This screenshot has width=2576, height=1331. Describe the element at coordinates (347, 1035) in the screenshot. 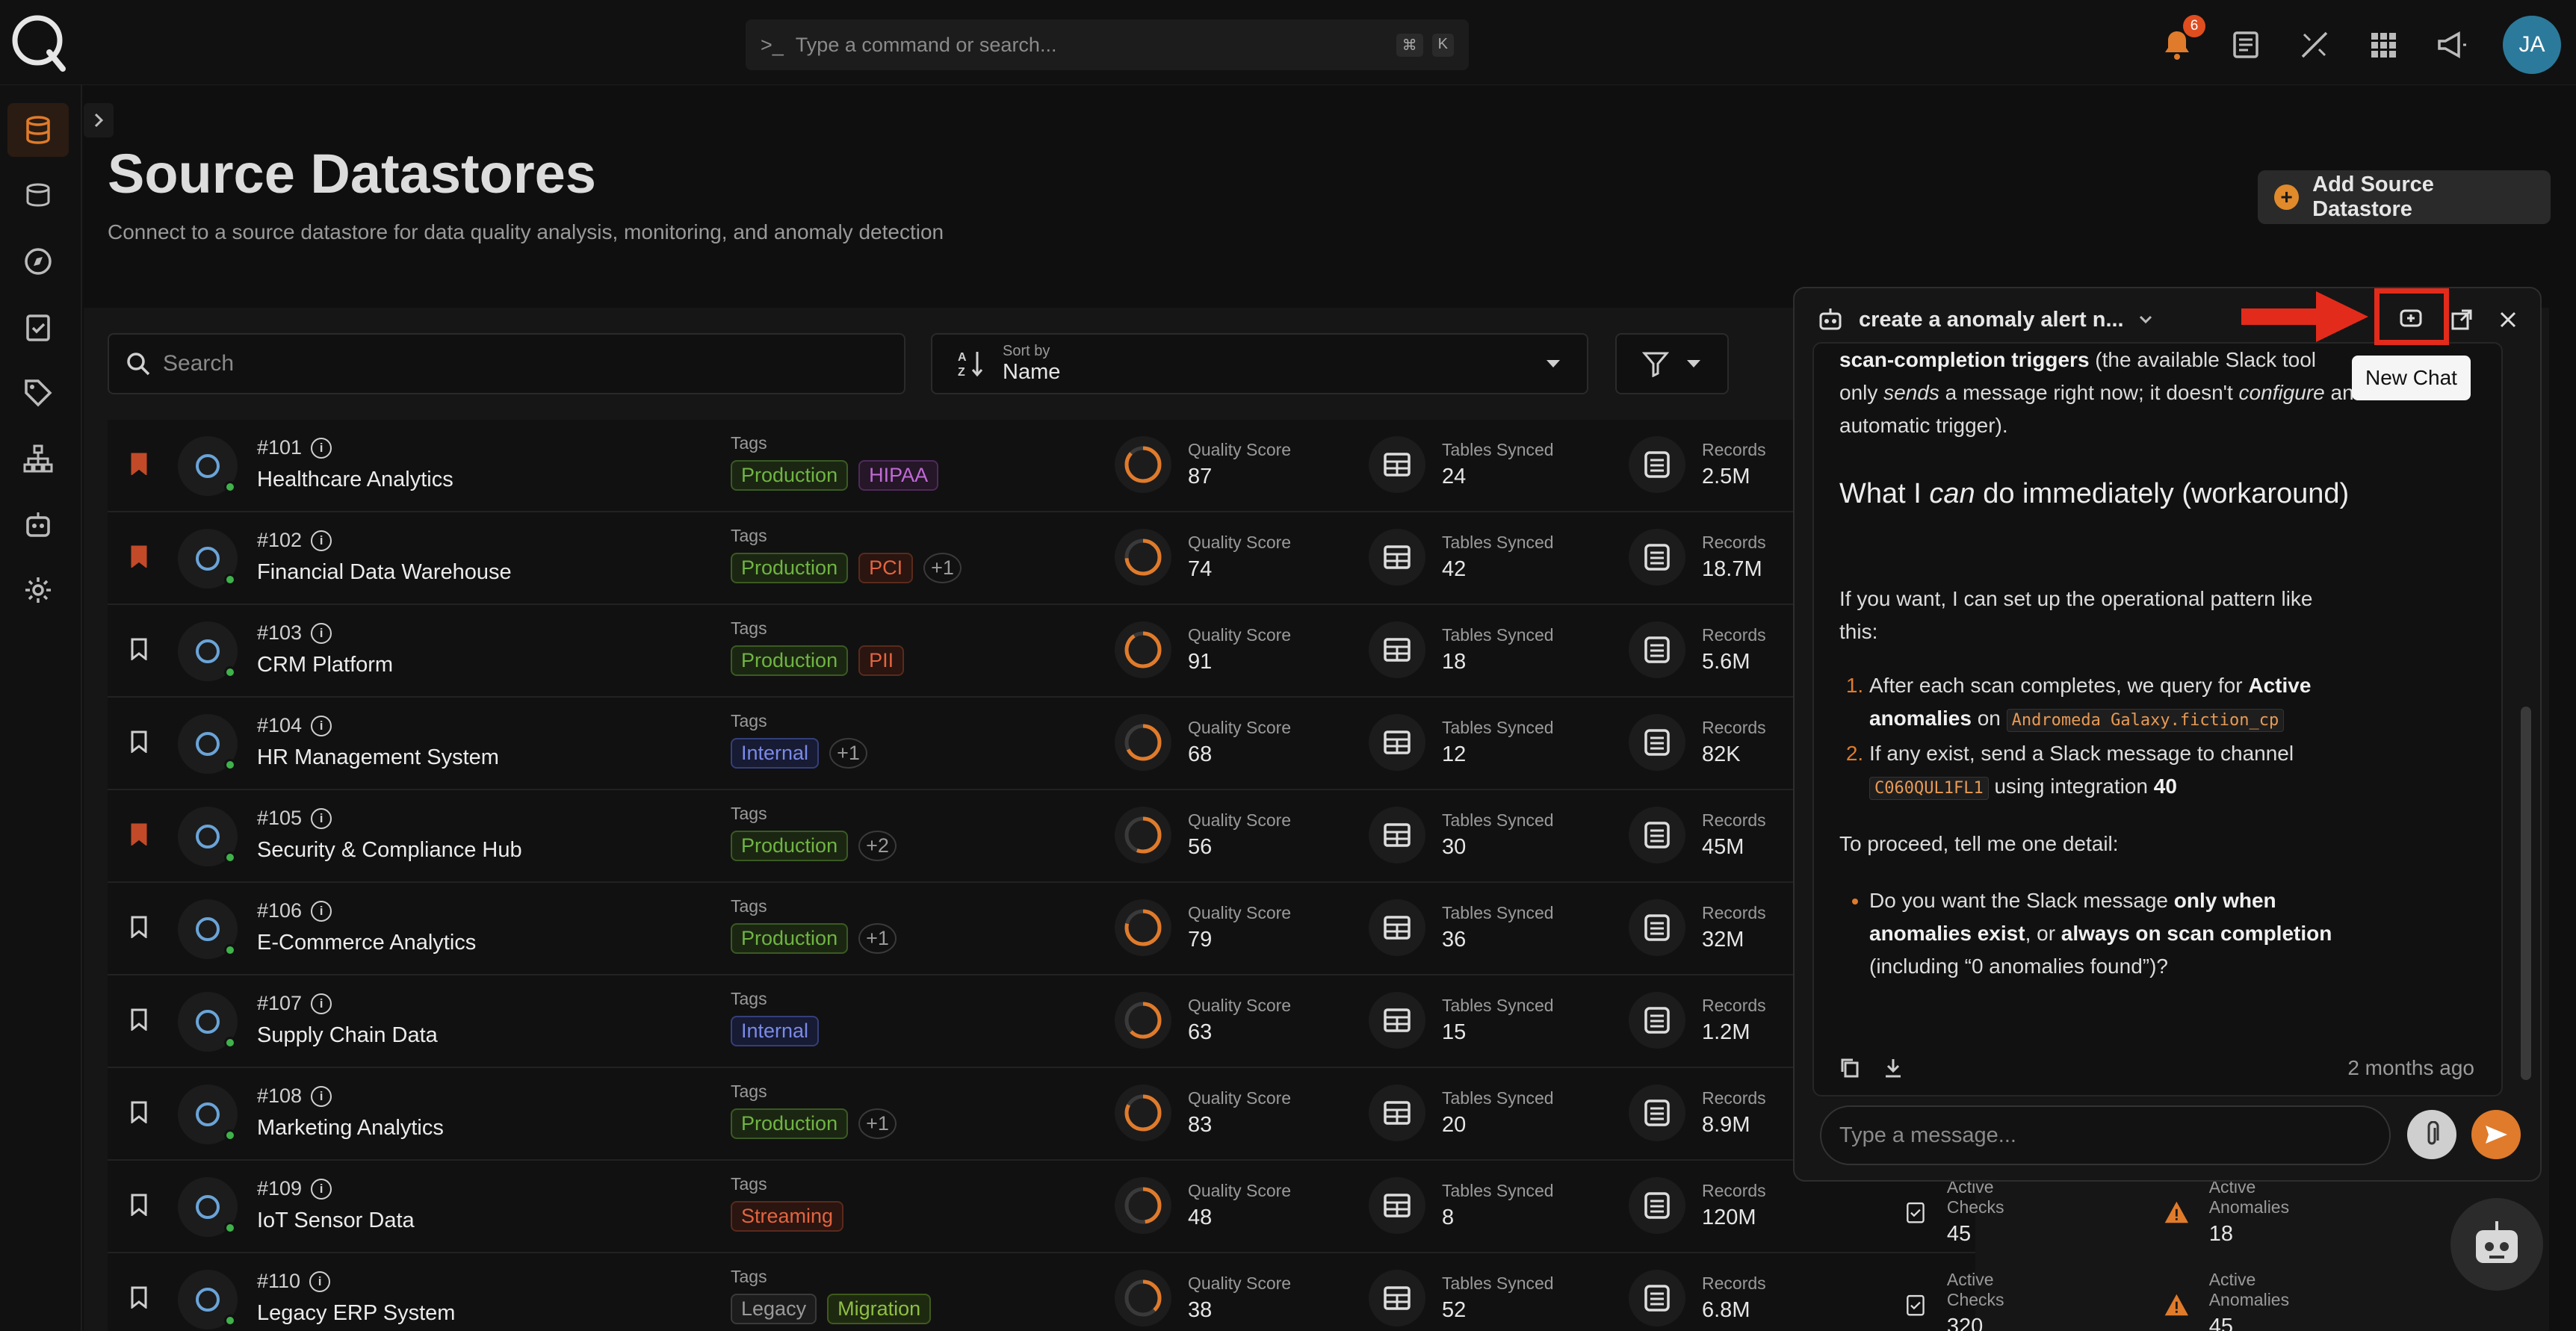

I see `datastore-name: Supply Chain Data` at that location.